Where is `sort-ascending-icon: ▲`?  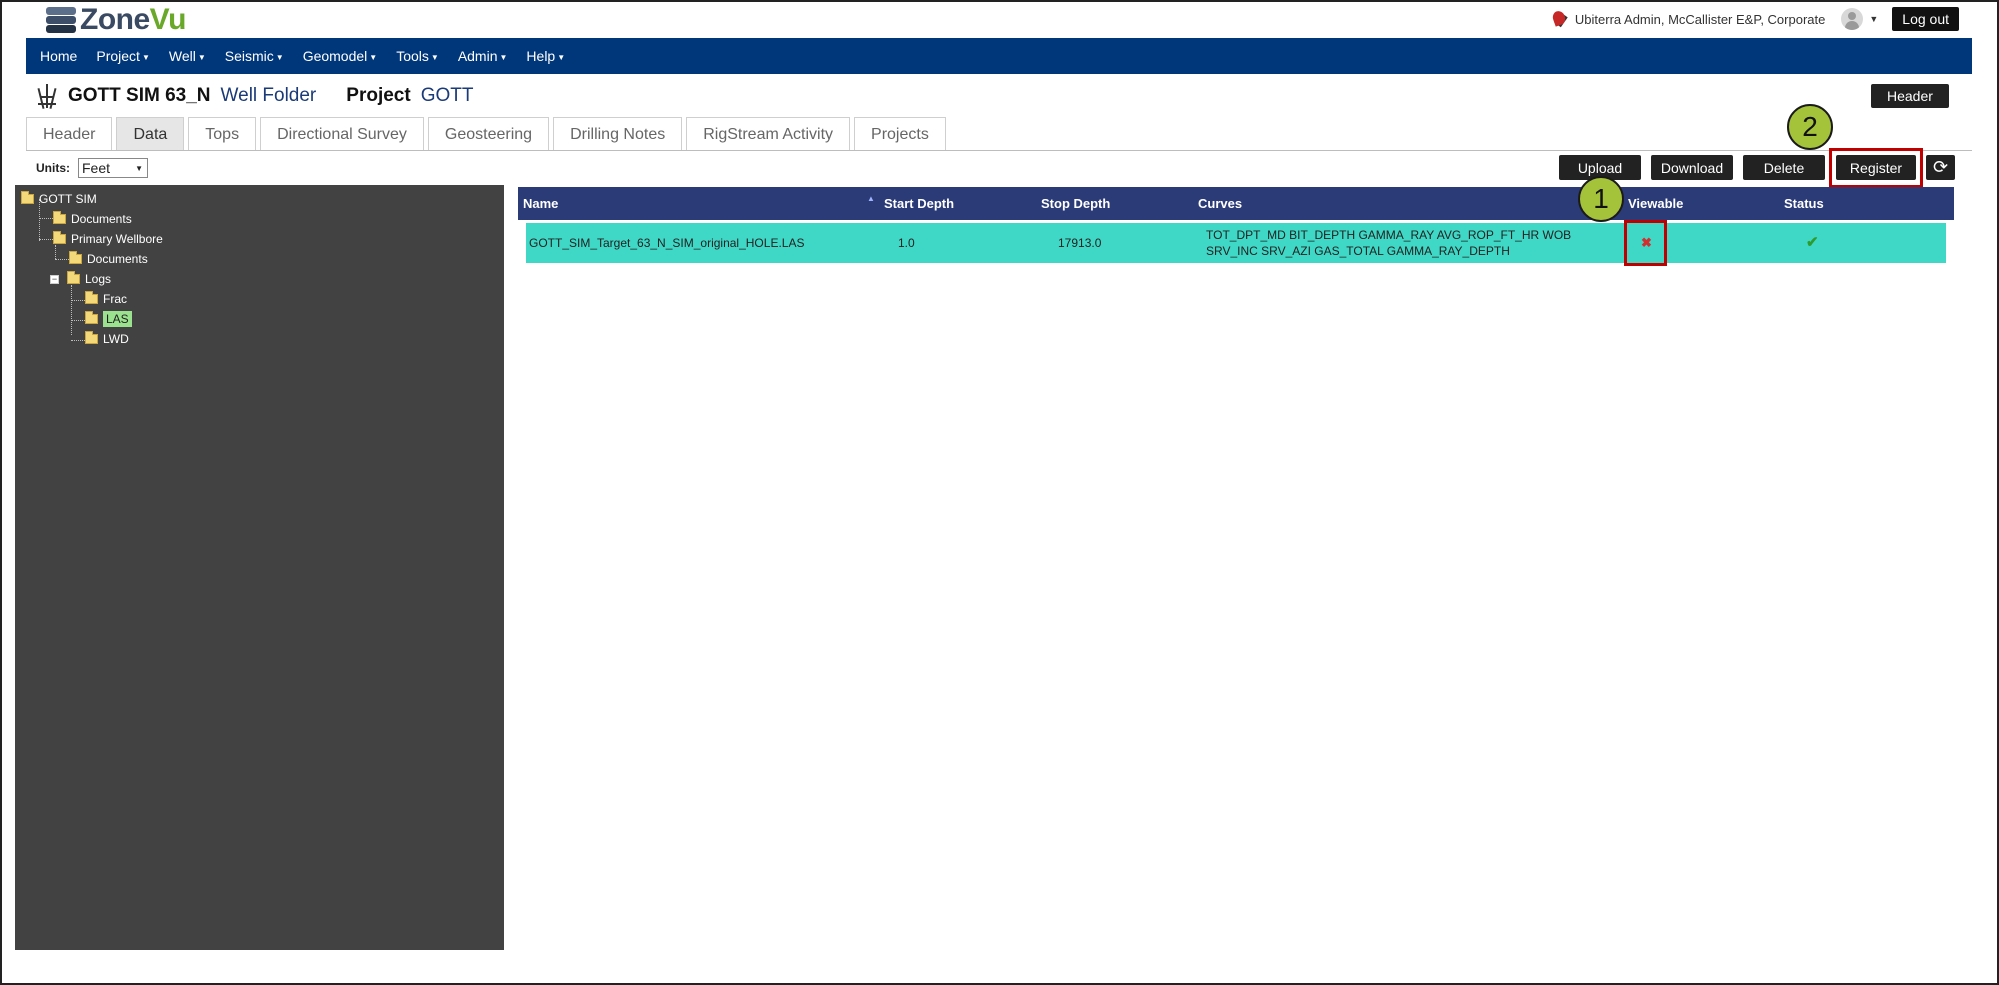
sort-ascending-icon: ▲ is located at coordinates (871, 198).